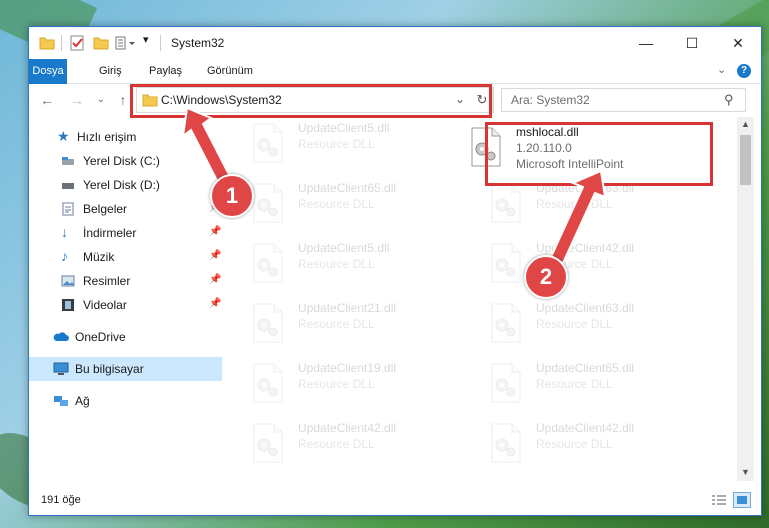 The height and width of the screenshot is (528, 769). I want to click on sidebar-item-label: İndirmeler, so click(110, 233).